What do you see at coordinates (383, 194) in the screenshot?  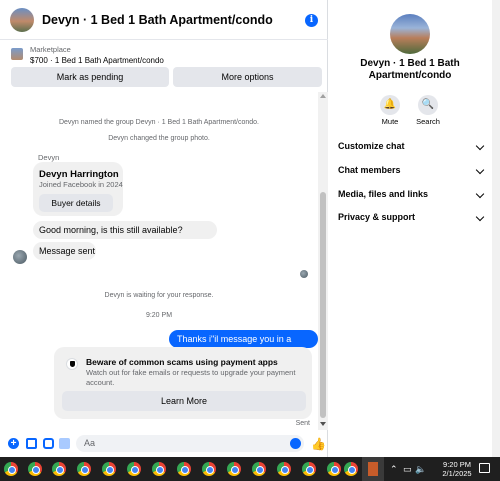 I see `menu-label: Media, files and links` at bounding box center [383, 194].